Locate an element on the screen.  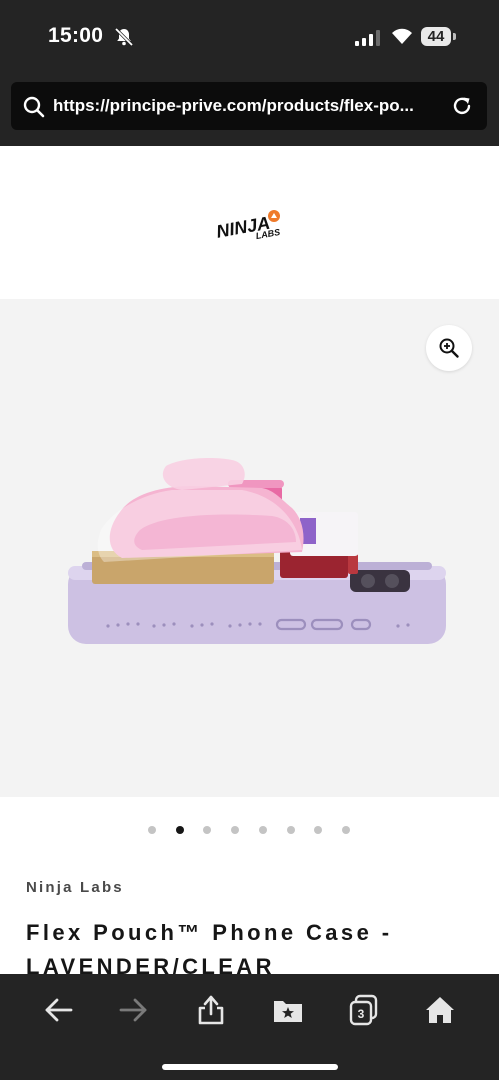
back-button is located at coordinates (58, 1010).